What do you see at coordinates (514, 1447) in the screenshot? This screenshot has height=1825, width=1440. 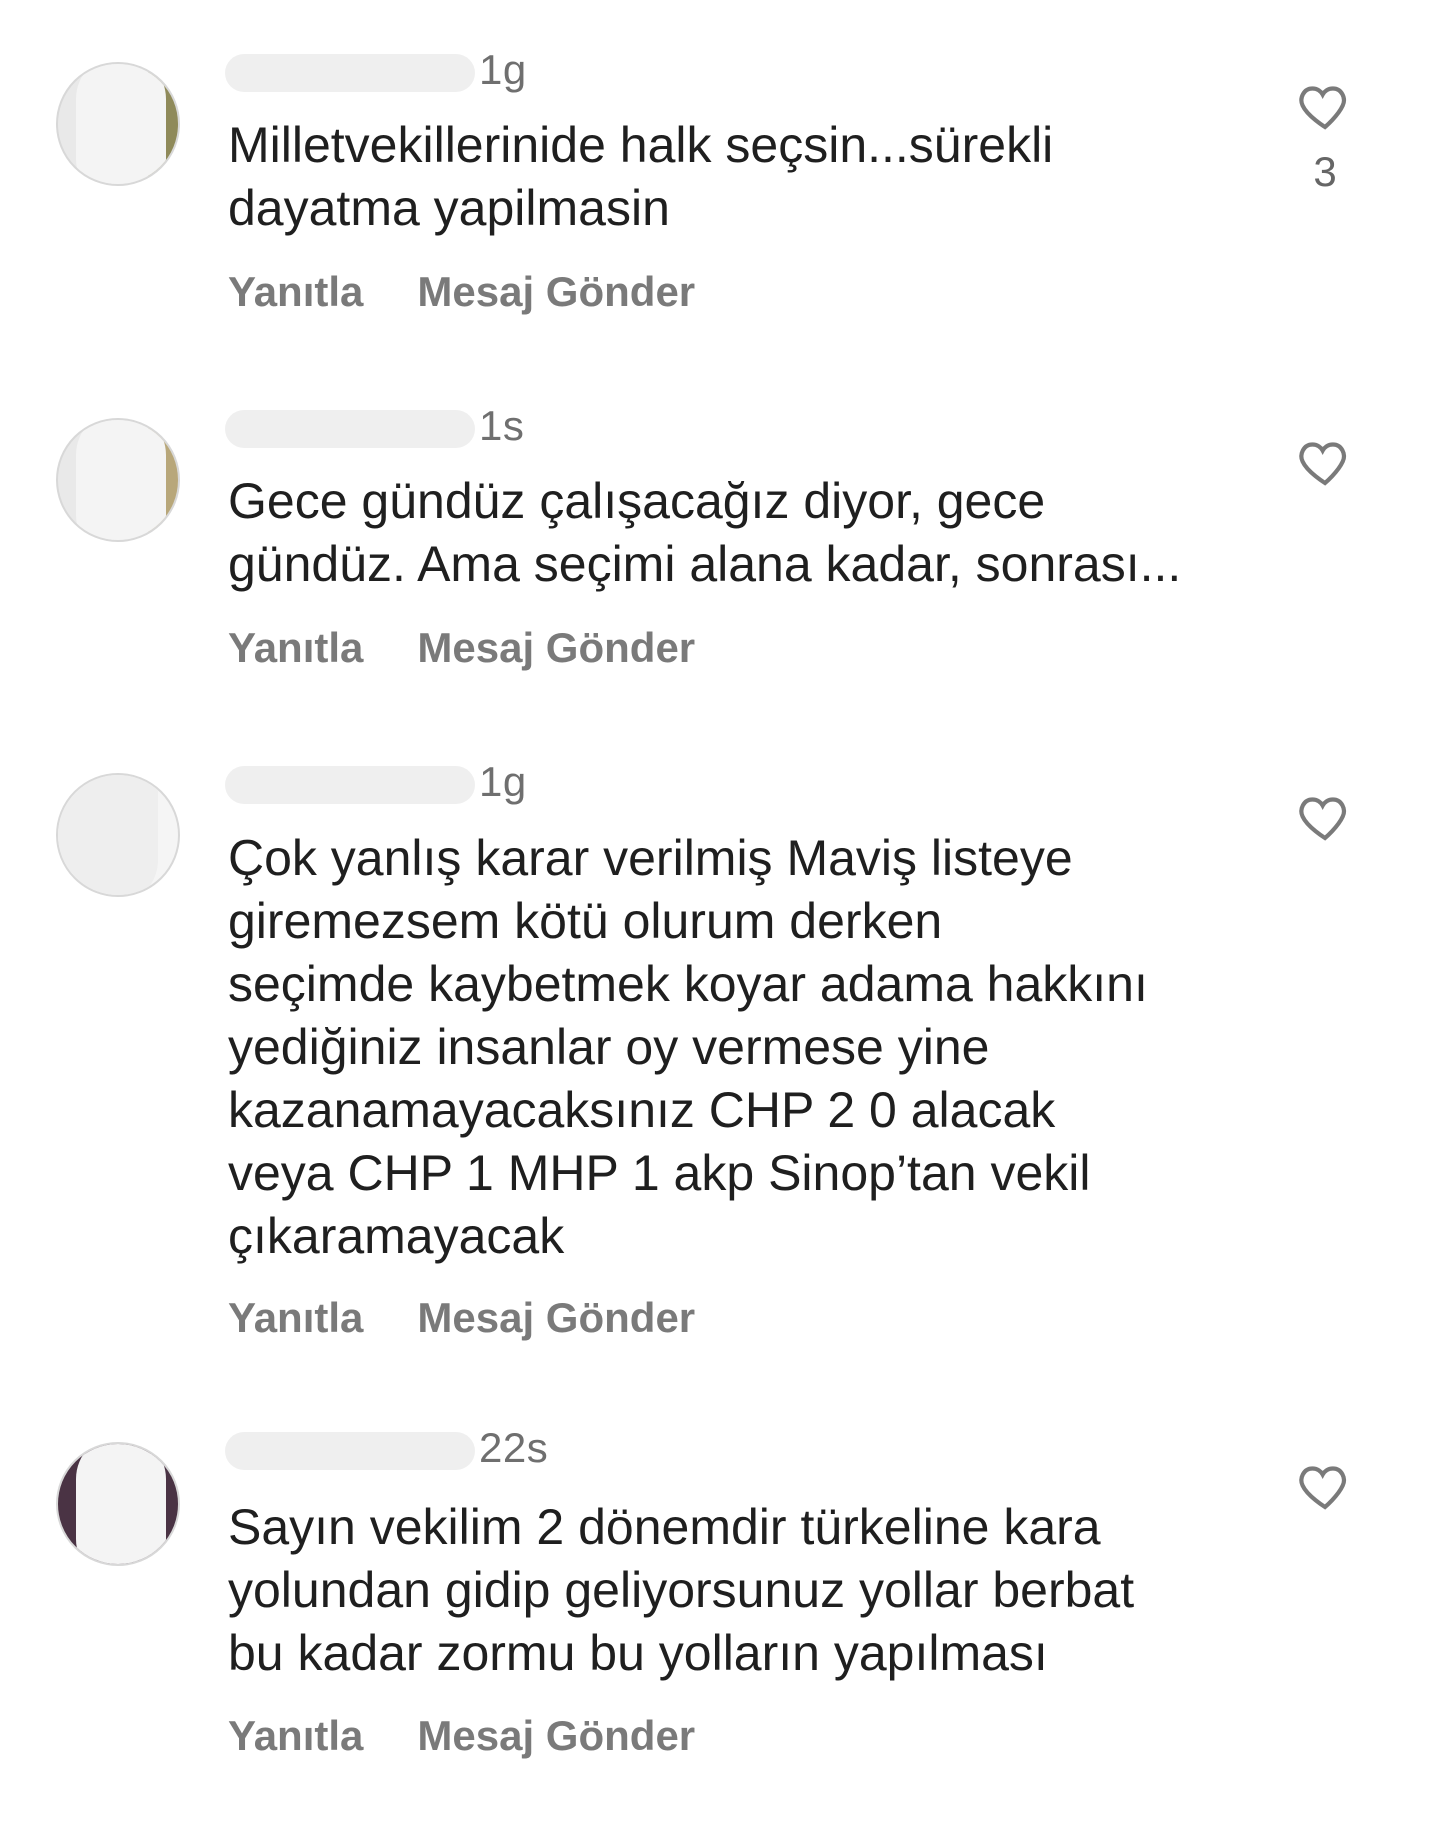 I see `comment-timestamp: 22s` at bounding box center [514, 1447].